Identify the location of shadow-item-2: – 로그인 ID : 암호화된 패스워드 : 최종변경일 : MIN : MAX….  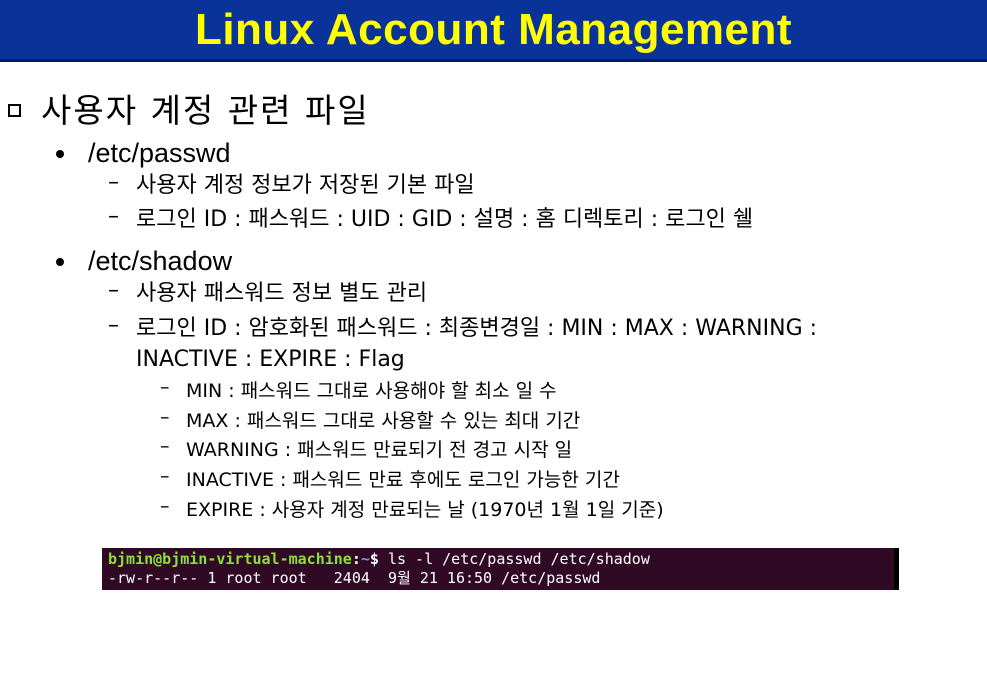
(462, 328).